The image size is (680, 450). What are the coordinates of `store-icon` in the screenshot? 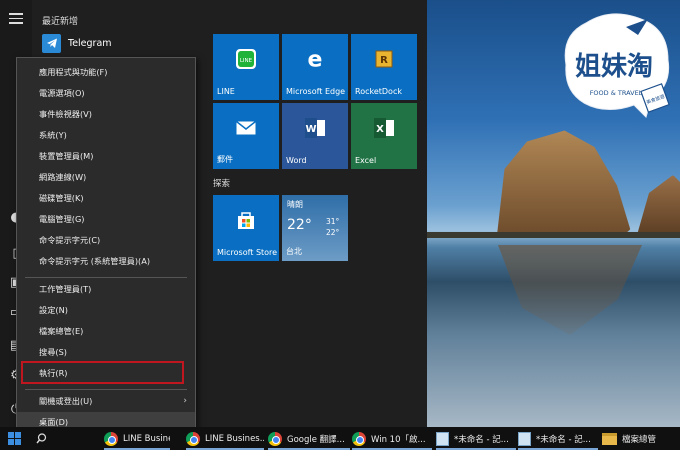 It's located at (246, 221).